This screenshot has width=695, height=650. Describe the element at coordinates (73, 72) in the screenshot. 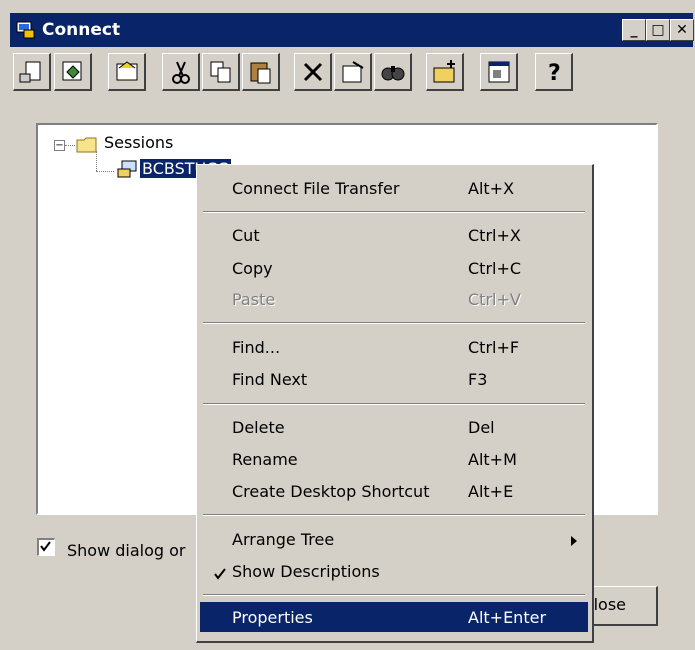

I see `connect-icon` at that location.